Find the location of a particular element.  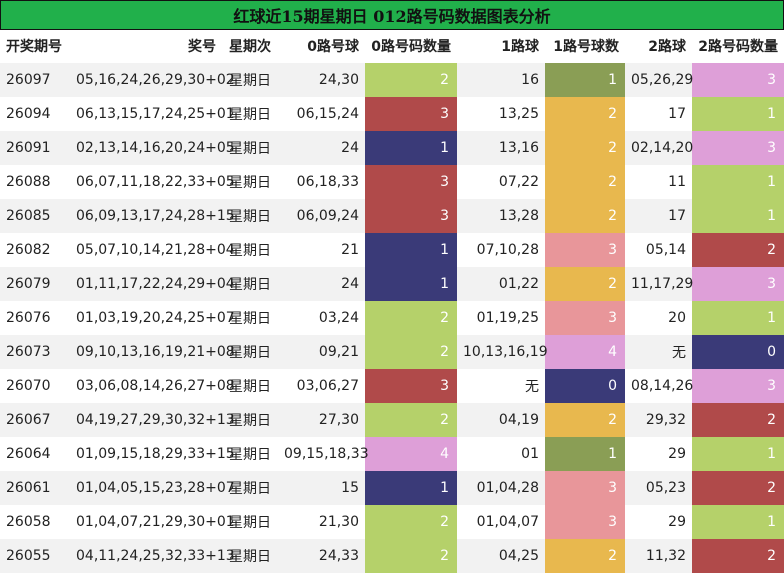

route1-balls-cell: 13,16 is located at coordinates (501, 148).